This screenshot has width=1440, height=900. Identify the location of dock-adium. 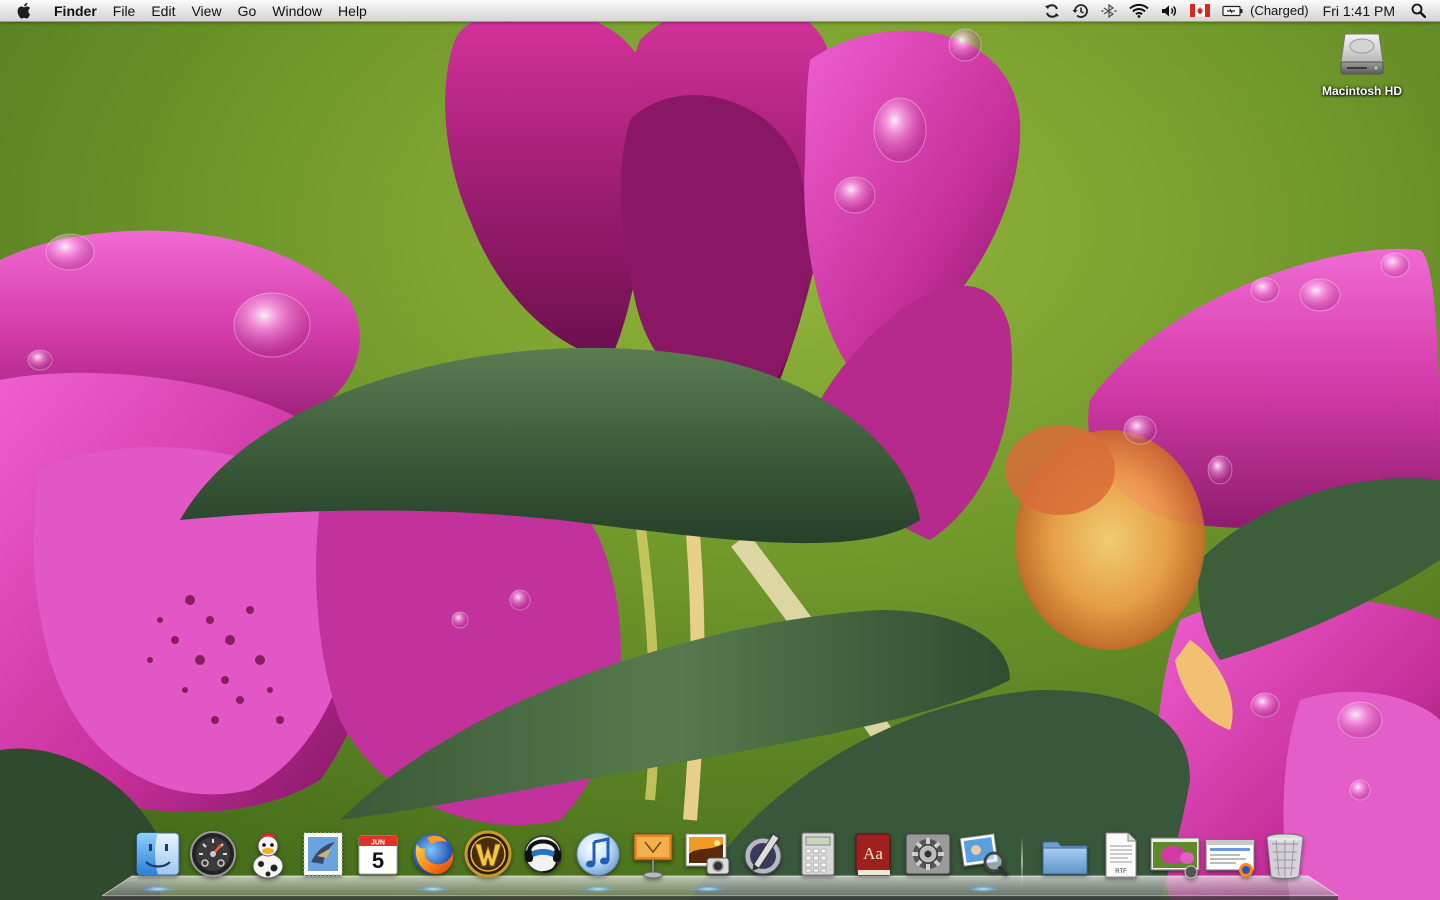
(268, 858).